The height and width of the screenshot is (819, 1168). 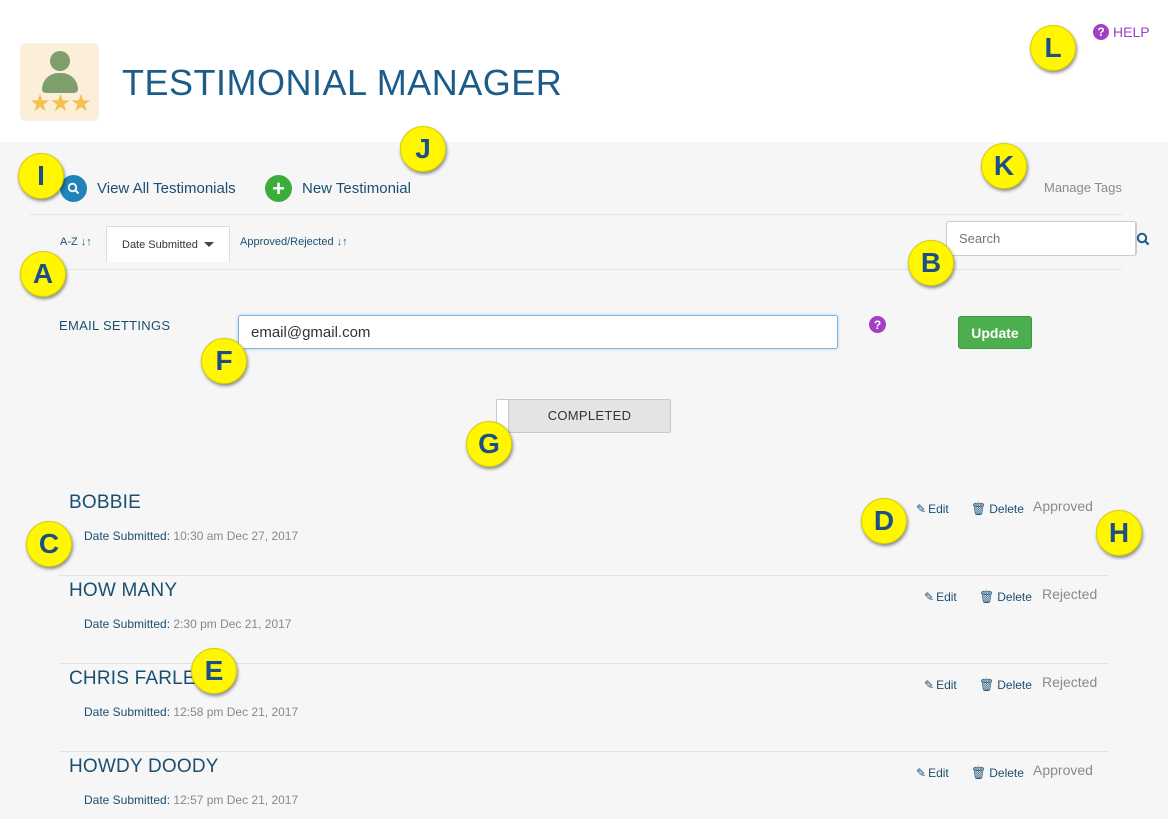 What do you see at coordinates (236, 536) in the screenshot?
I see `date-value: 10:30 am Dec 27, 2017` at bounding box center [236, 536].